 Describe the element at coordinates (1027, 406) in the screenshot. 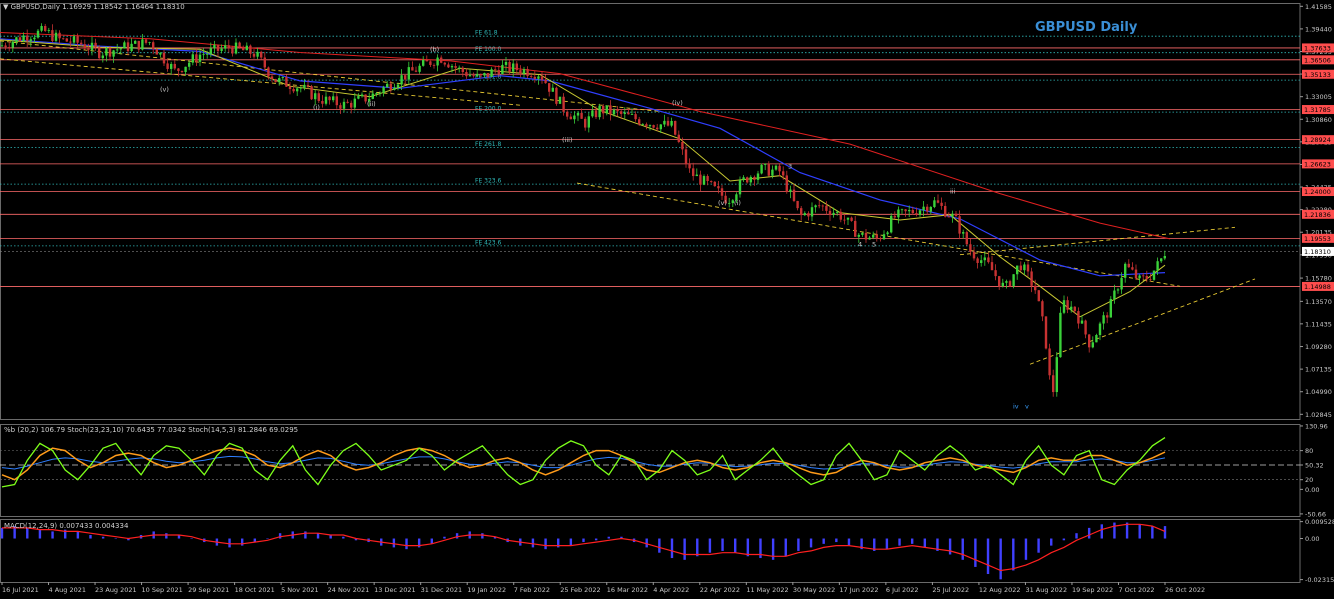

I see `wave-label: v` at that location.